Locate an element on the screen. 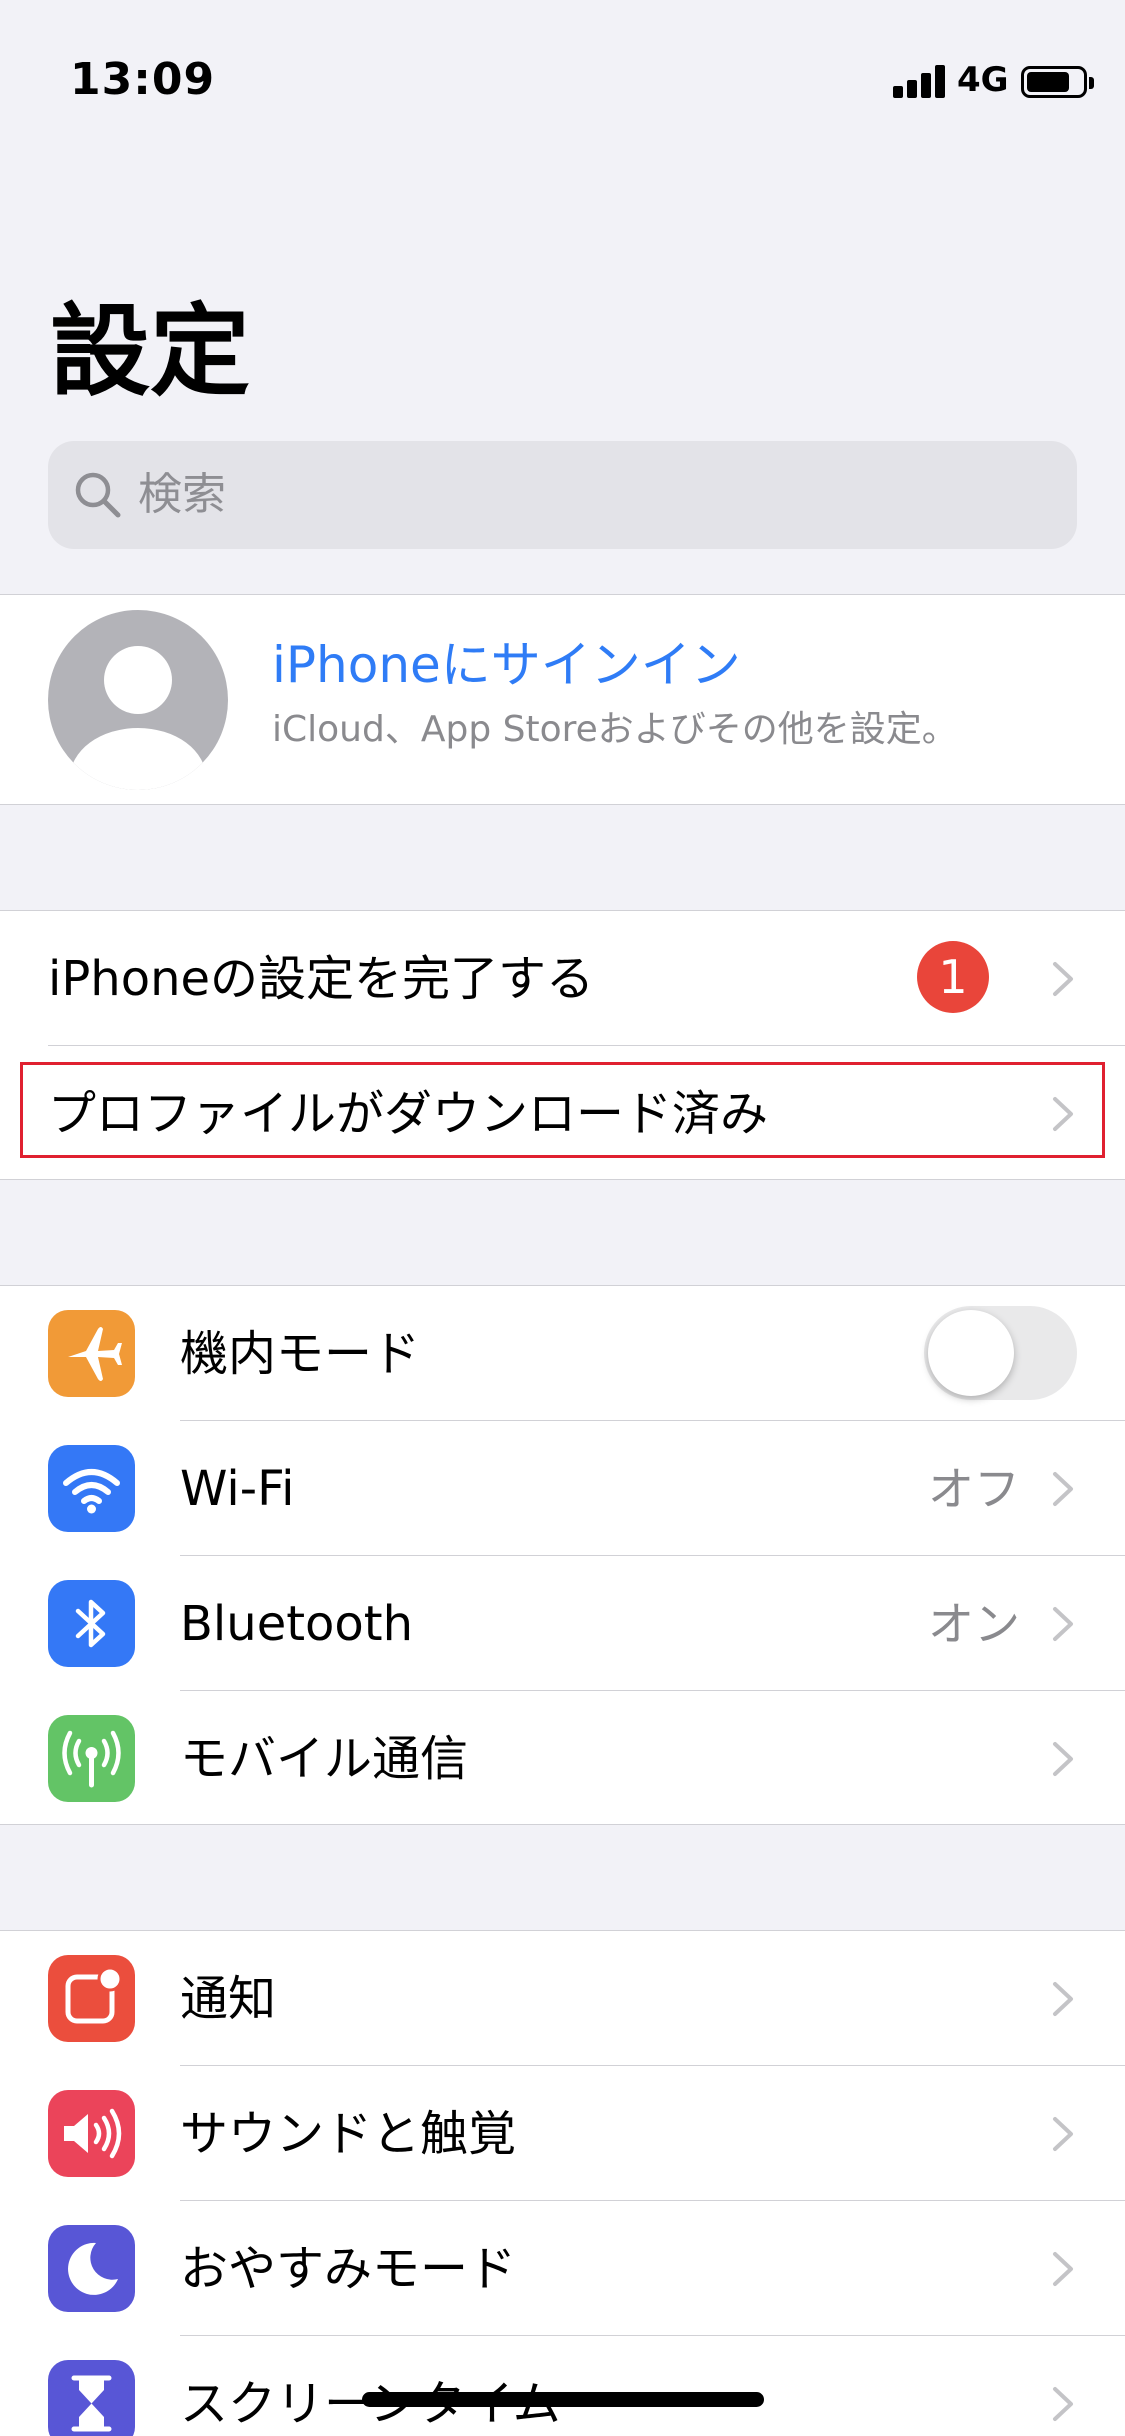 The height and width of the screenshot is (2436, 1125). sounds-row: サウンドと触覚 is located at coordinates (562, 2133).